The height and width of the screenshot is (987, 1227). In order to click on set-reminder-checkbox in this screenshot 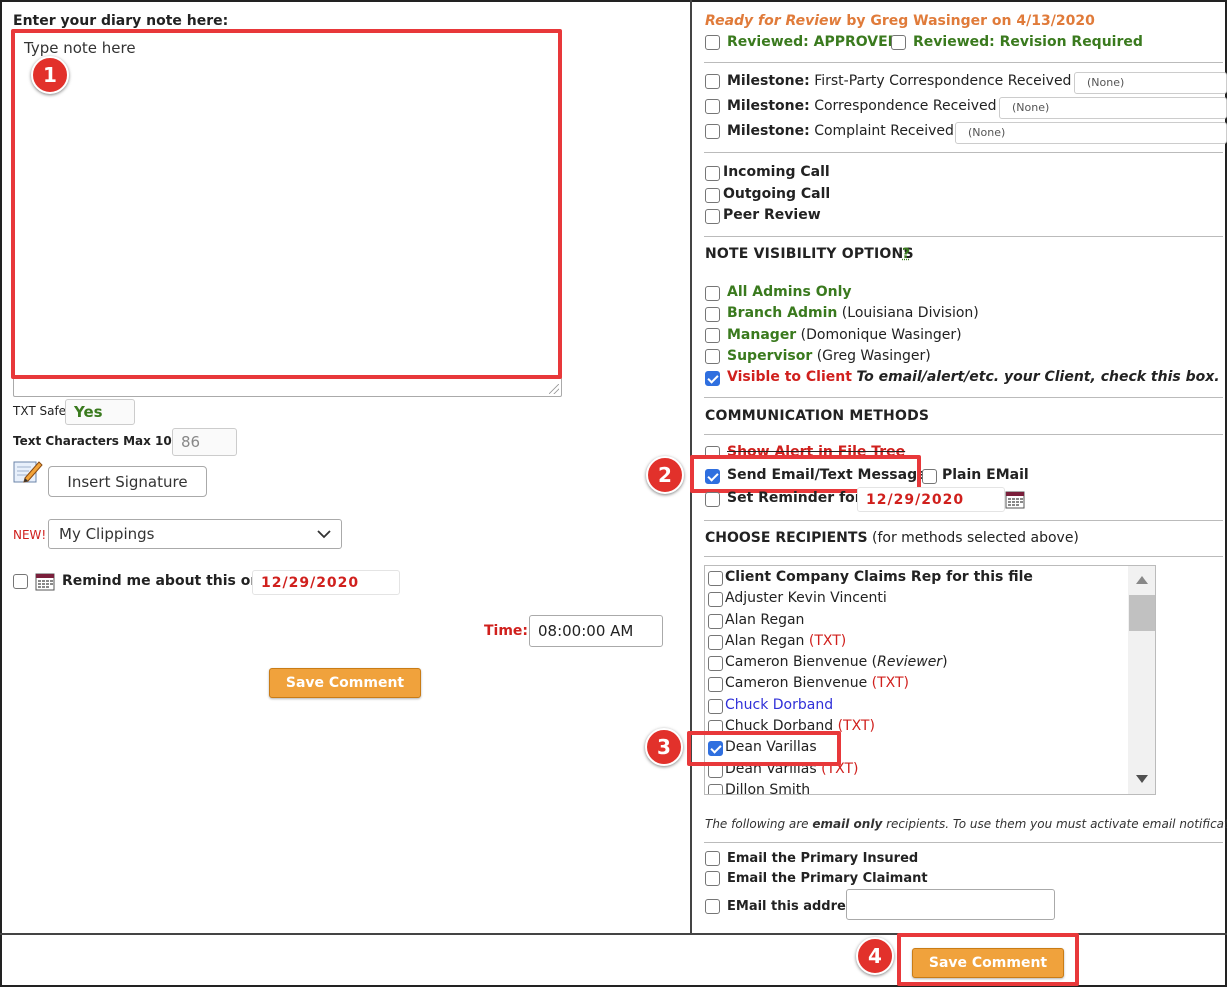, I will do `click(712, 499)`.